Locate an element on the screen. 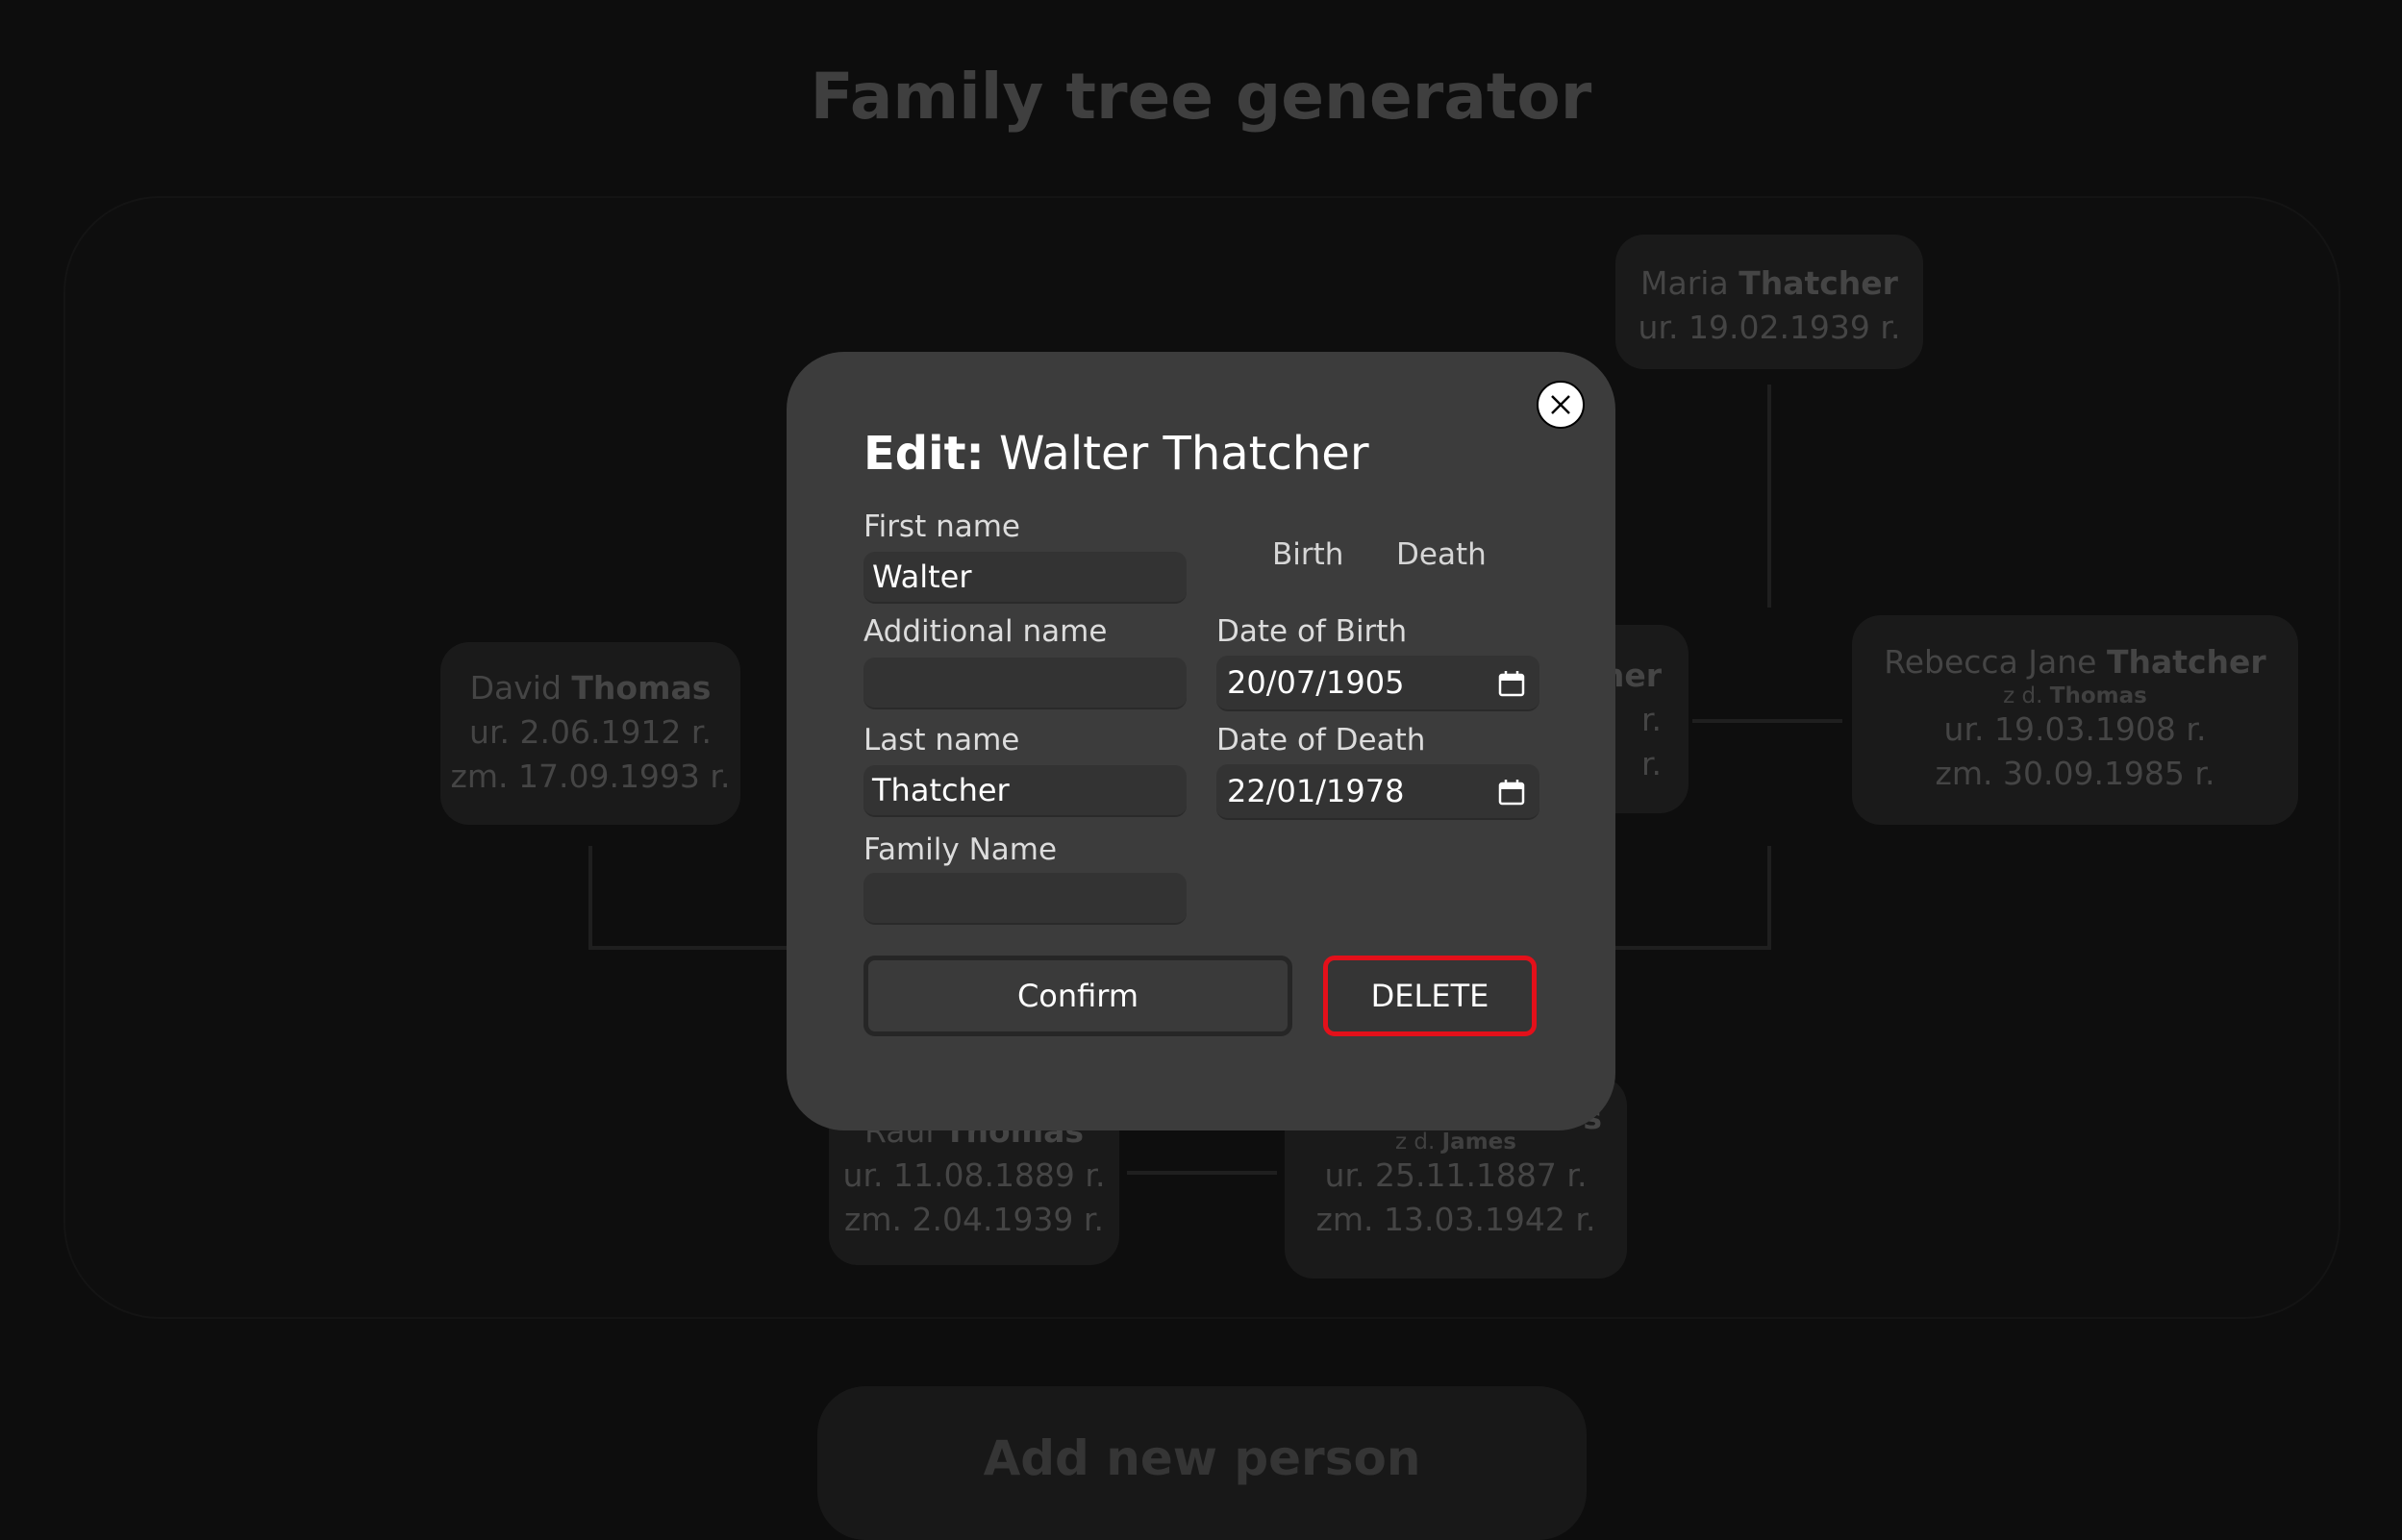 Image resolution: width=2402 pixels, height=1540 pixels. last-name-input: Thatcher is located at coordinates (1025, 791).